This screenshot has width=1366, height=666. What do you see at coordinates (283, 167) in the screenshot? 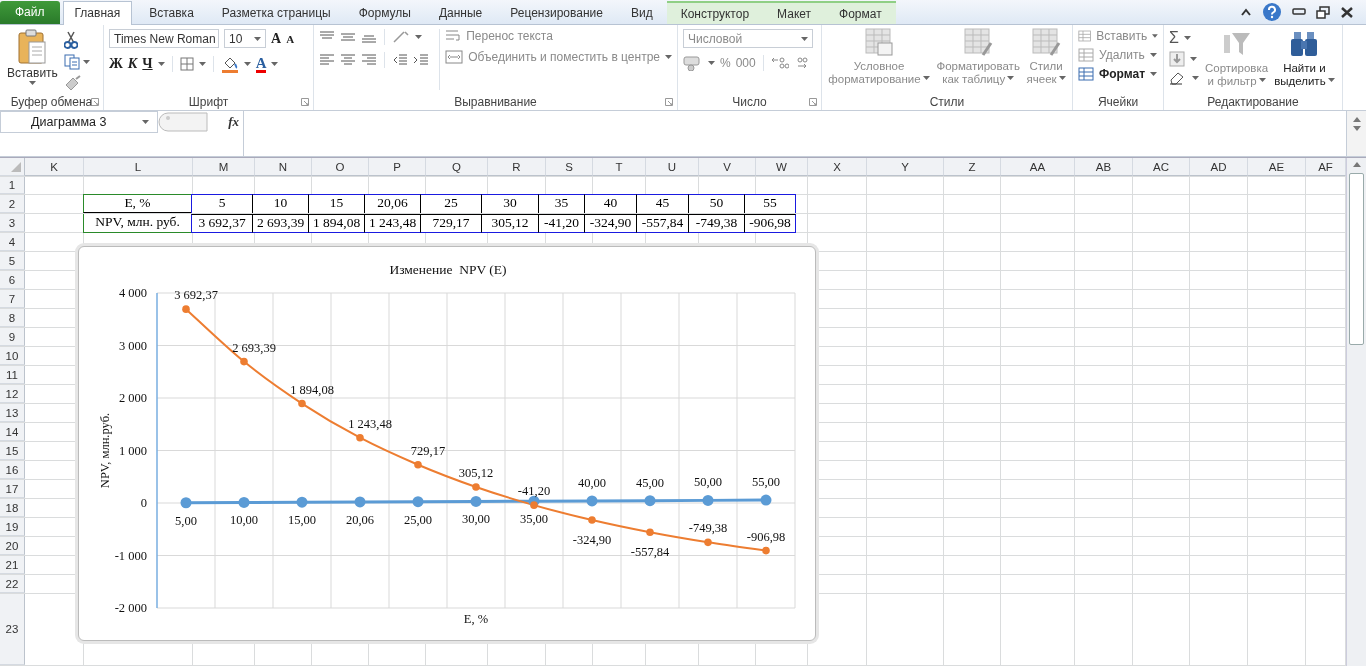
I see `column-header: N` at bounding box center [283, 167].